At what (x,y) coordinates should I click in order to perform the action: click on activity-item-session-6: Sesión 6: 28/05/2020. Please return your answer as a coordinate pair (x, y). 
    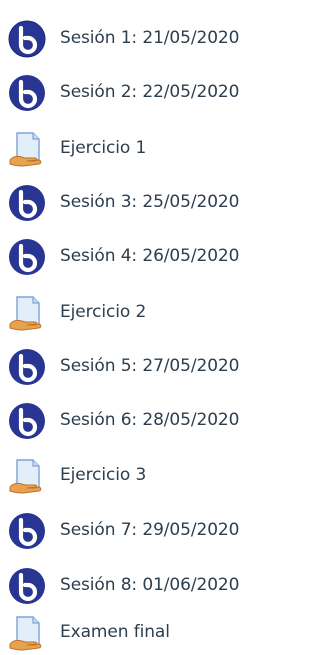
    Looking at the image, I should click on (144, 420).